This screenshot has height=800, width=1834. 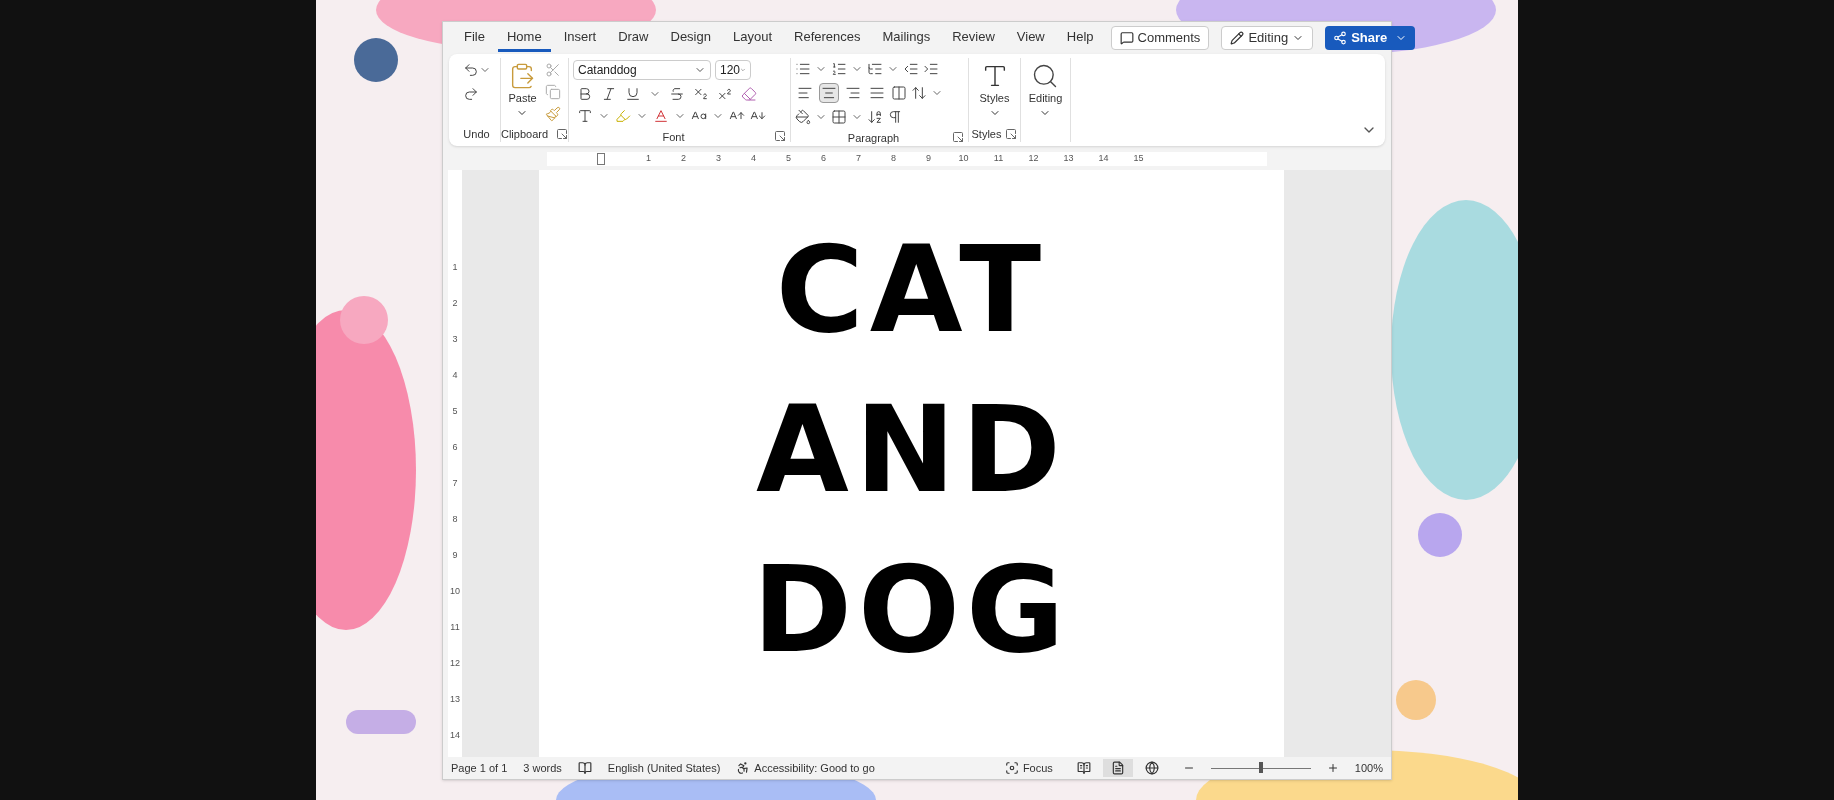 I want to click on editing-button: Editing, so click(x=1045, y=88).